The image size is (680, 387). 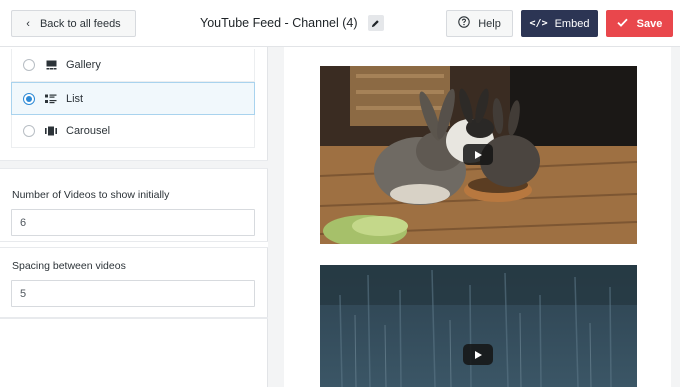 What do you see at coordinates (375, 23) in the screenshot?
I see `pencil-icon` at bounding box center [375, 23].